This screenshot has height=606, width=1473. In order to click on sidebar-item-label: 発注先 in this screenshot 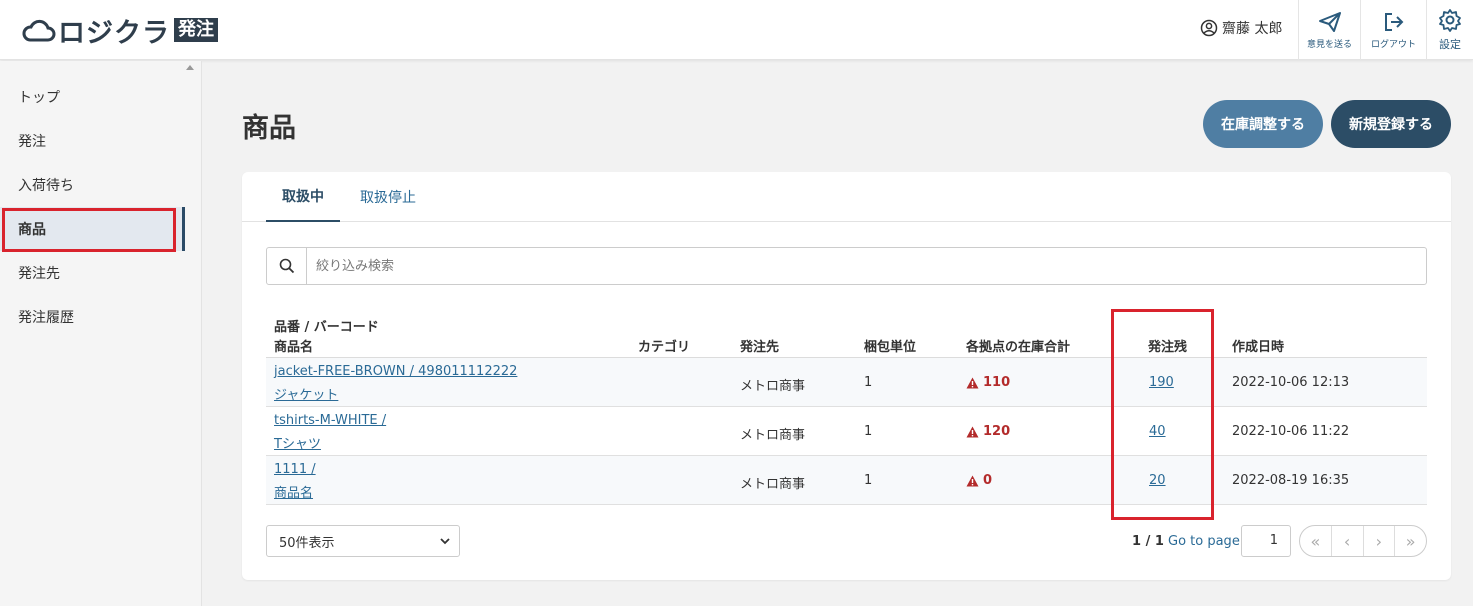, I will do `click(39, 274)`.